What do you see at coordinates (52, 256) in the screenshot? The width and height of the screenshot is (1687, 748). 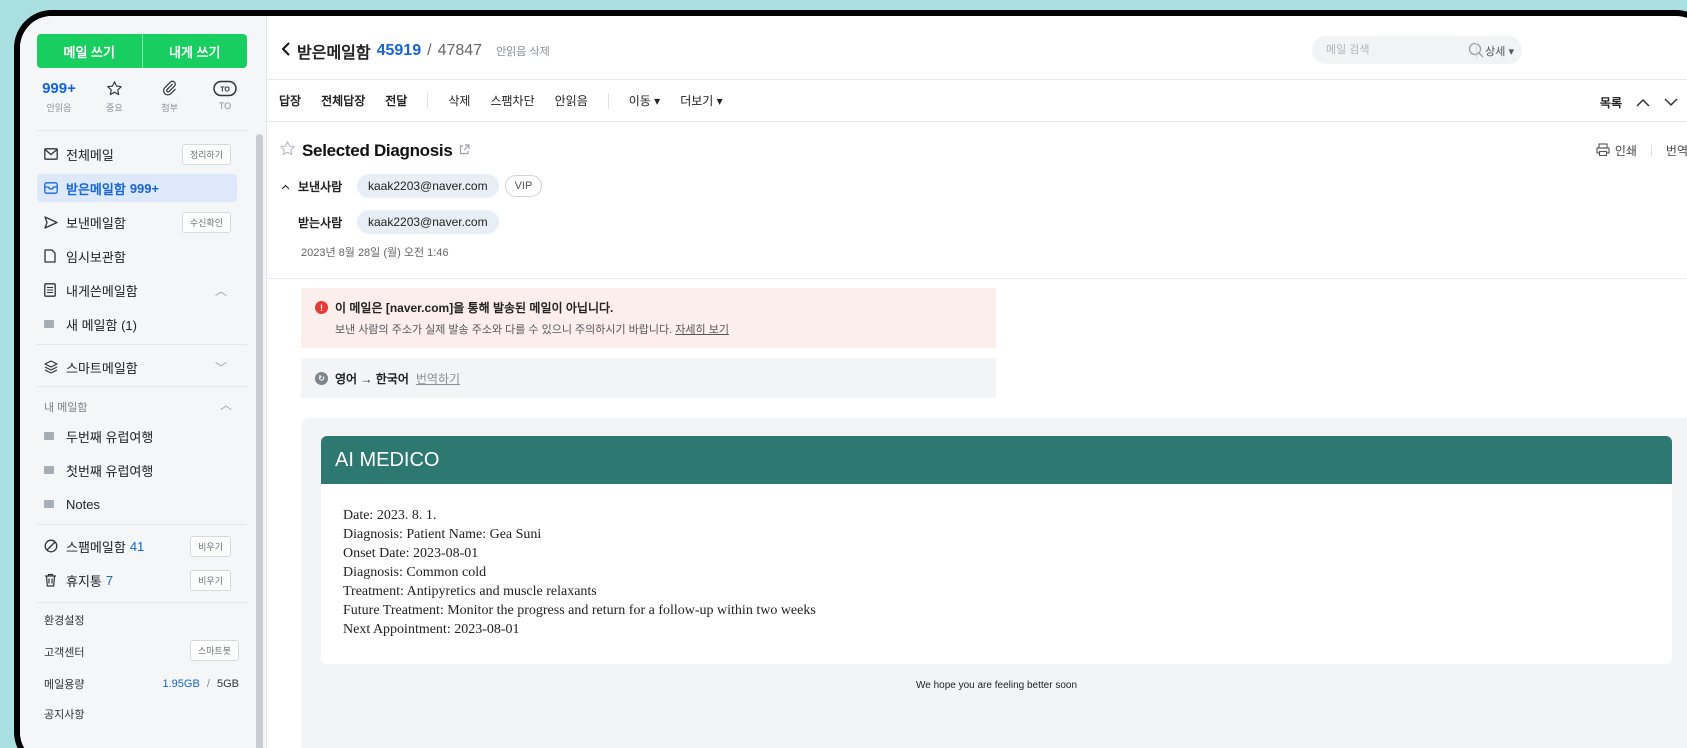 I see `document-icon` at bounding box center [52, 256].